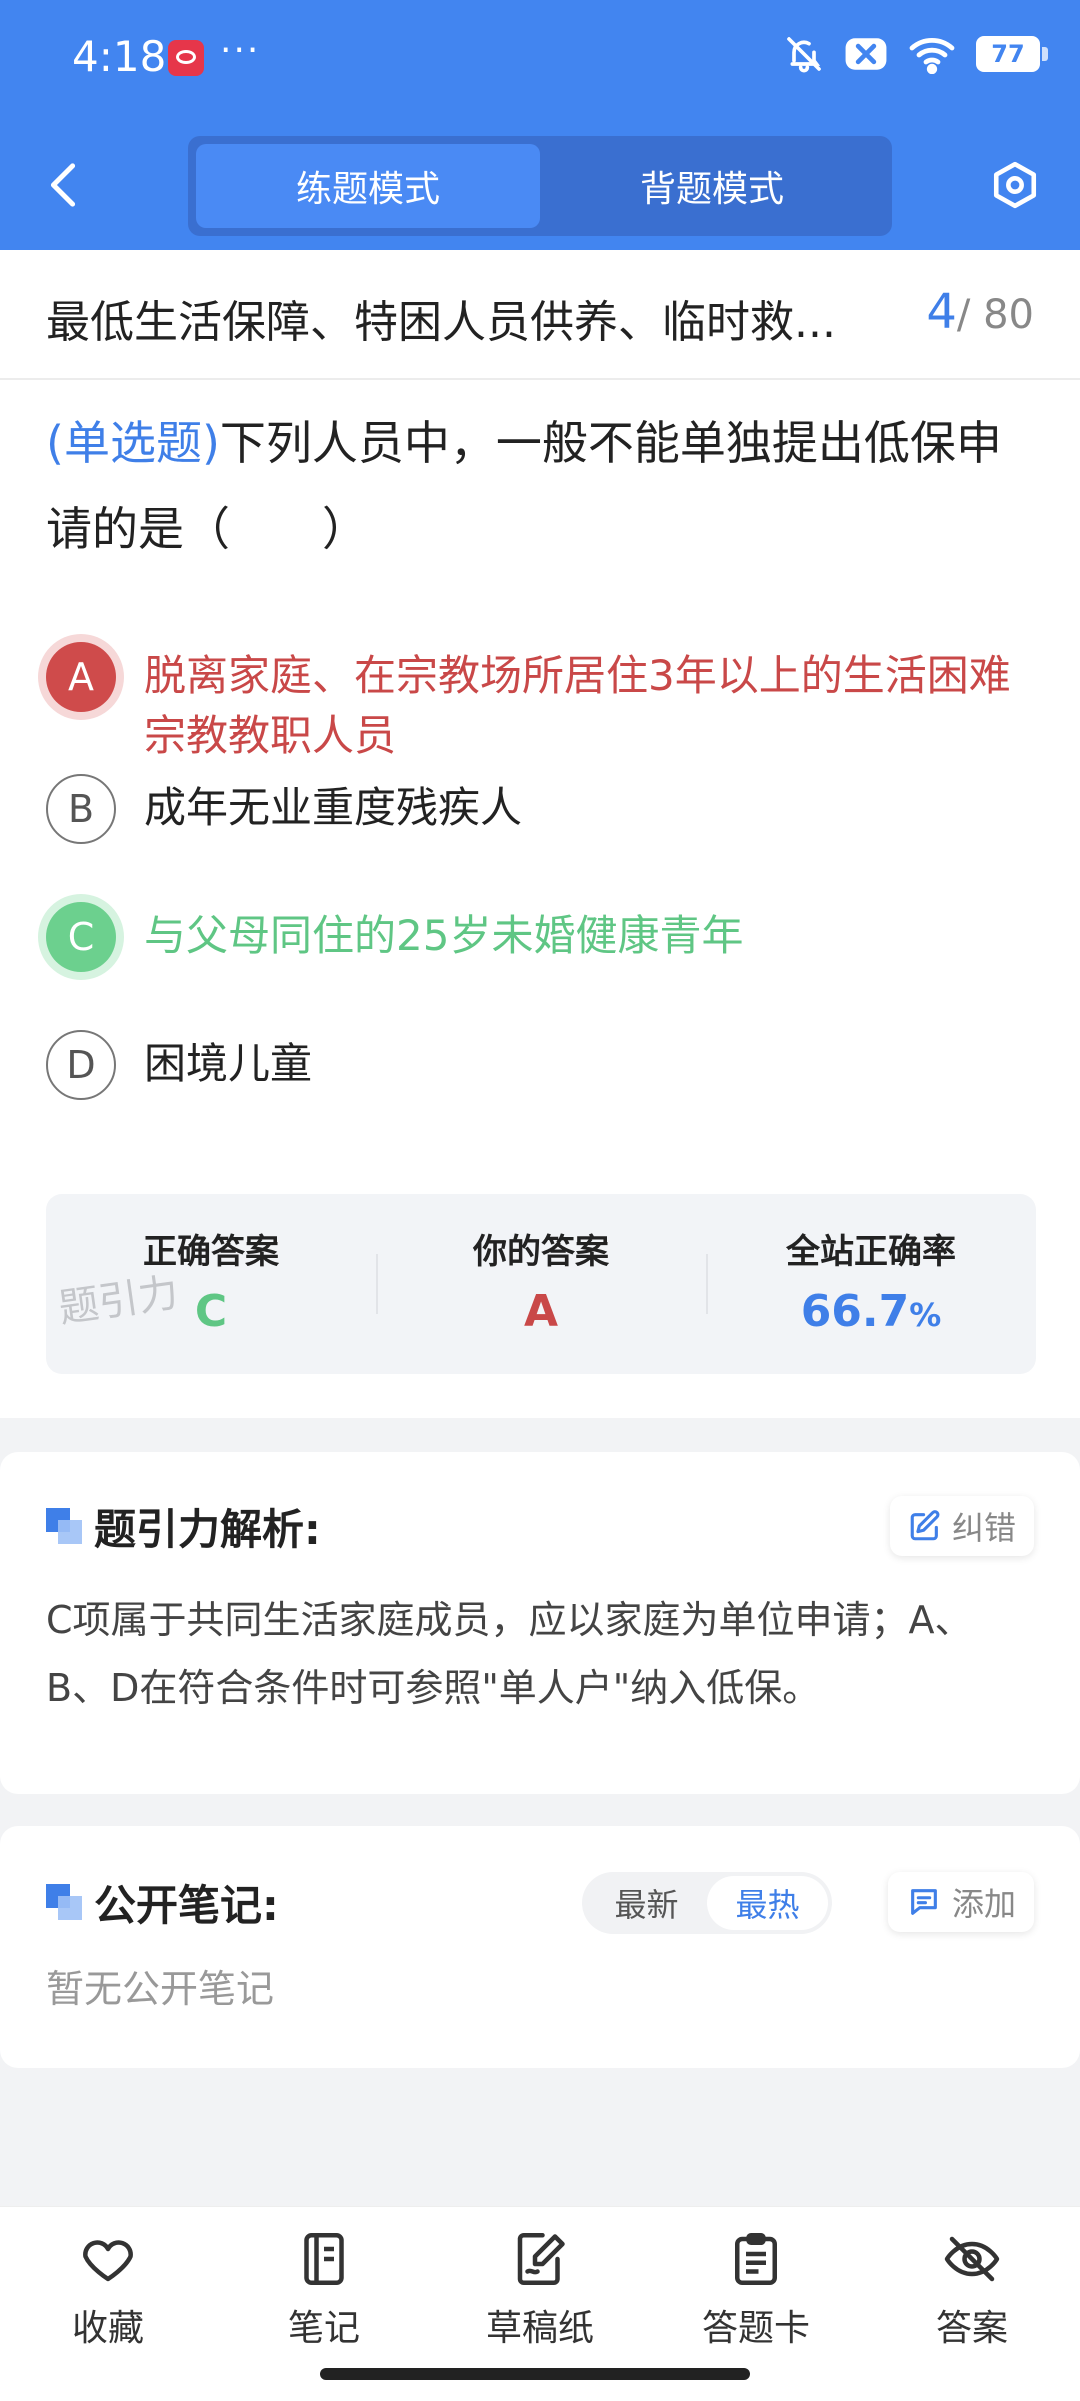 This screenshot has width=1080, height=2401. I want to click on sort-tab-newest: 最新, so click(646, 1903).